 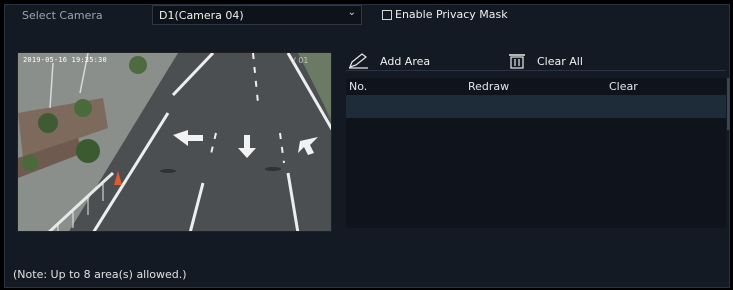 What do you see at coordinates (358, 61) in the screenshot?
I see `pencil-icon` at bounding box center [358, 61].